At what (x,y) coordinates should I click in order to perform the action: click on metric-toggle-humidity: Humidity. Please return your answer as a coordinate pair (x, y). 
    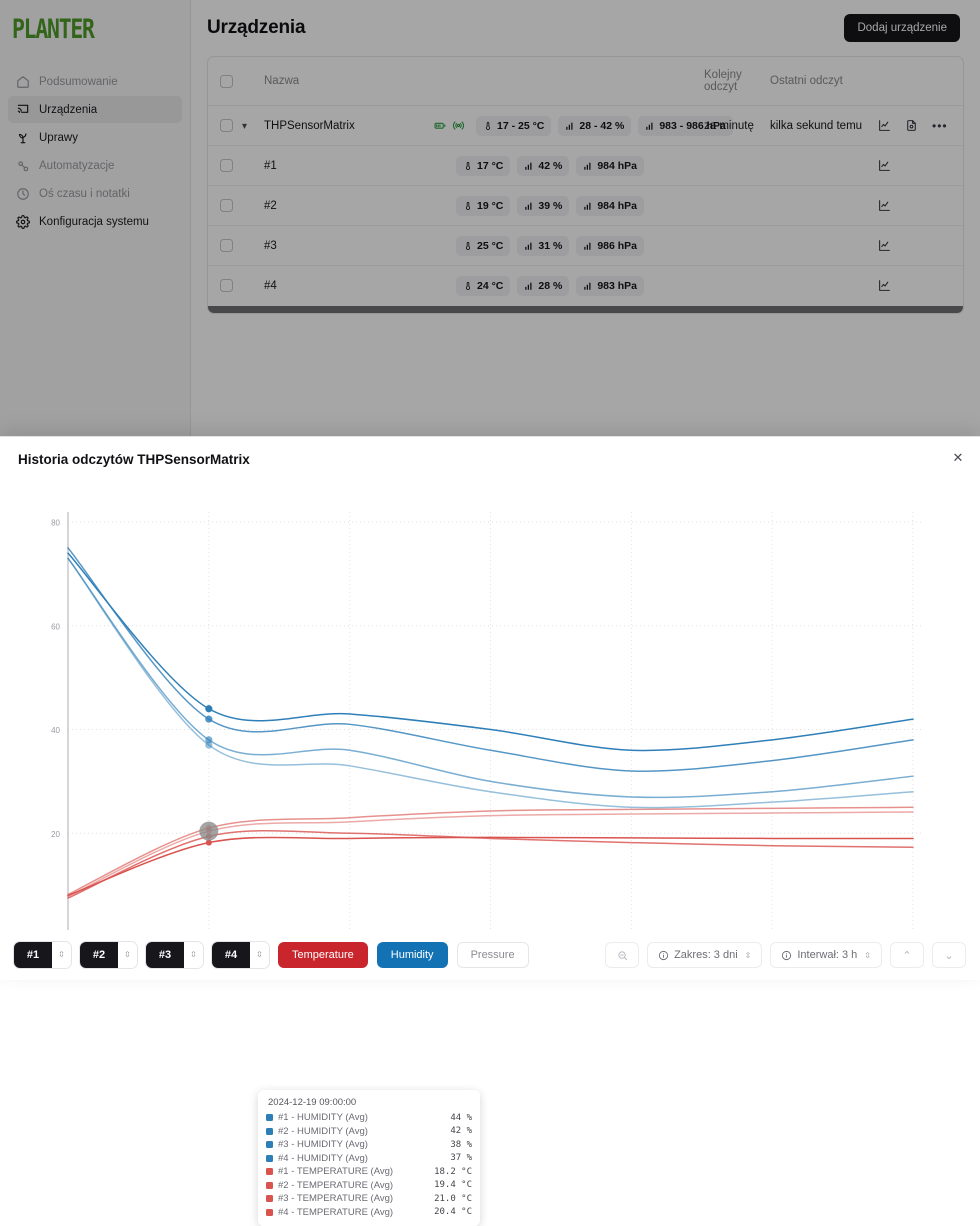
    Looking at the image, I should click on (412, 955).